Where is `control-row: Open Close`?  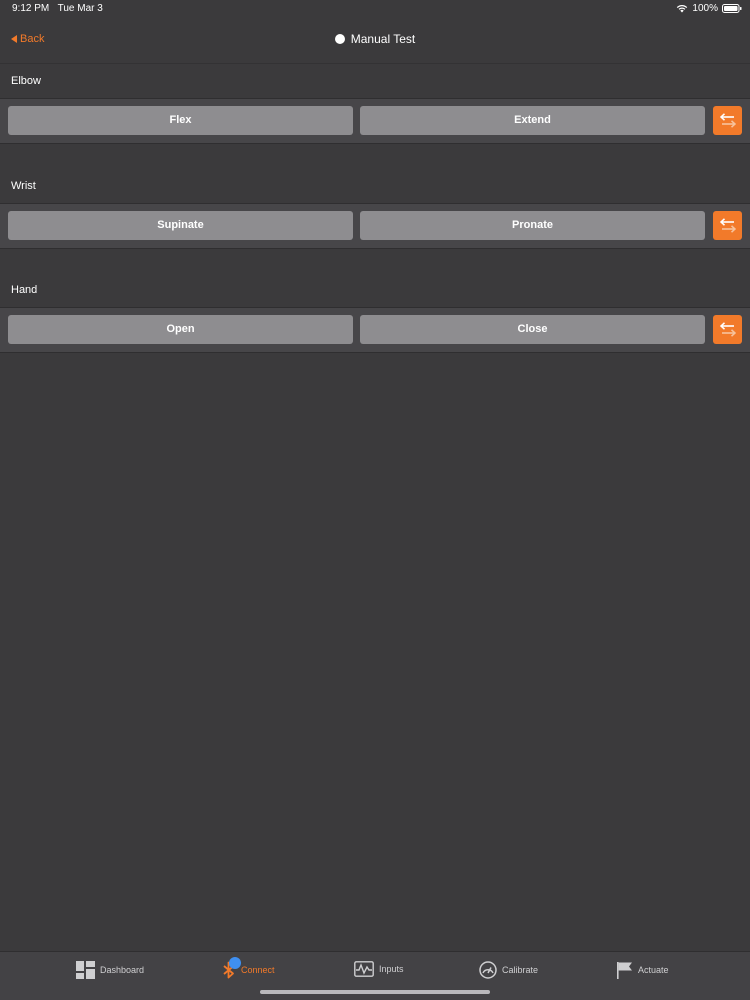
control-row: Open Close is located at coordinates (375, 330).